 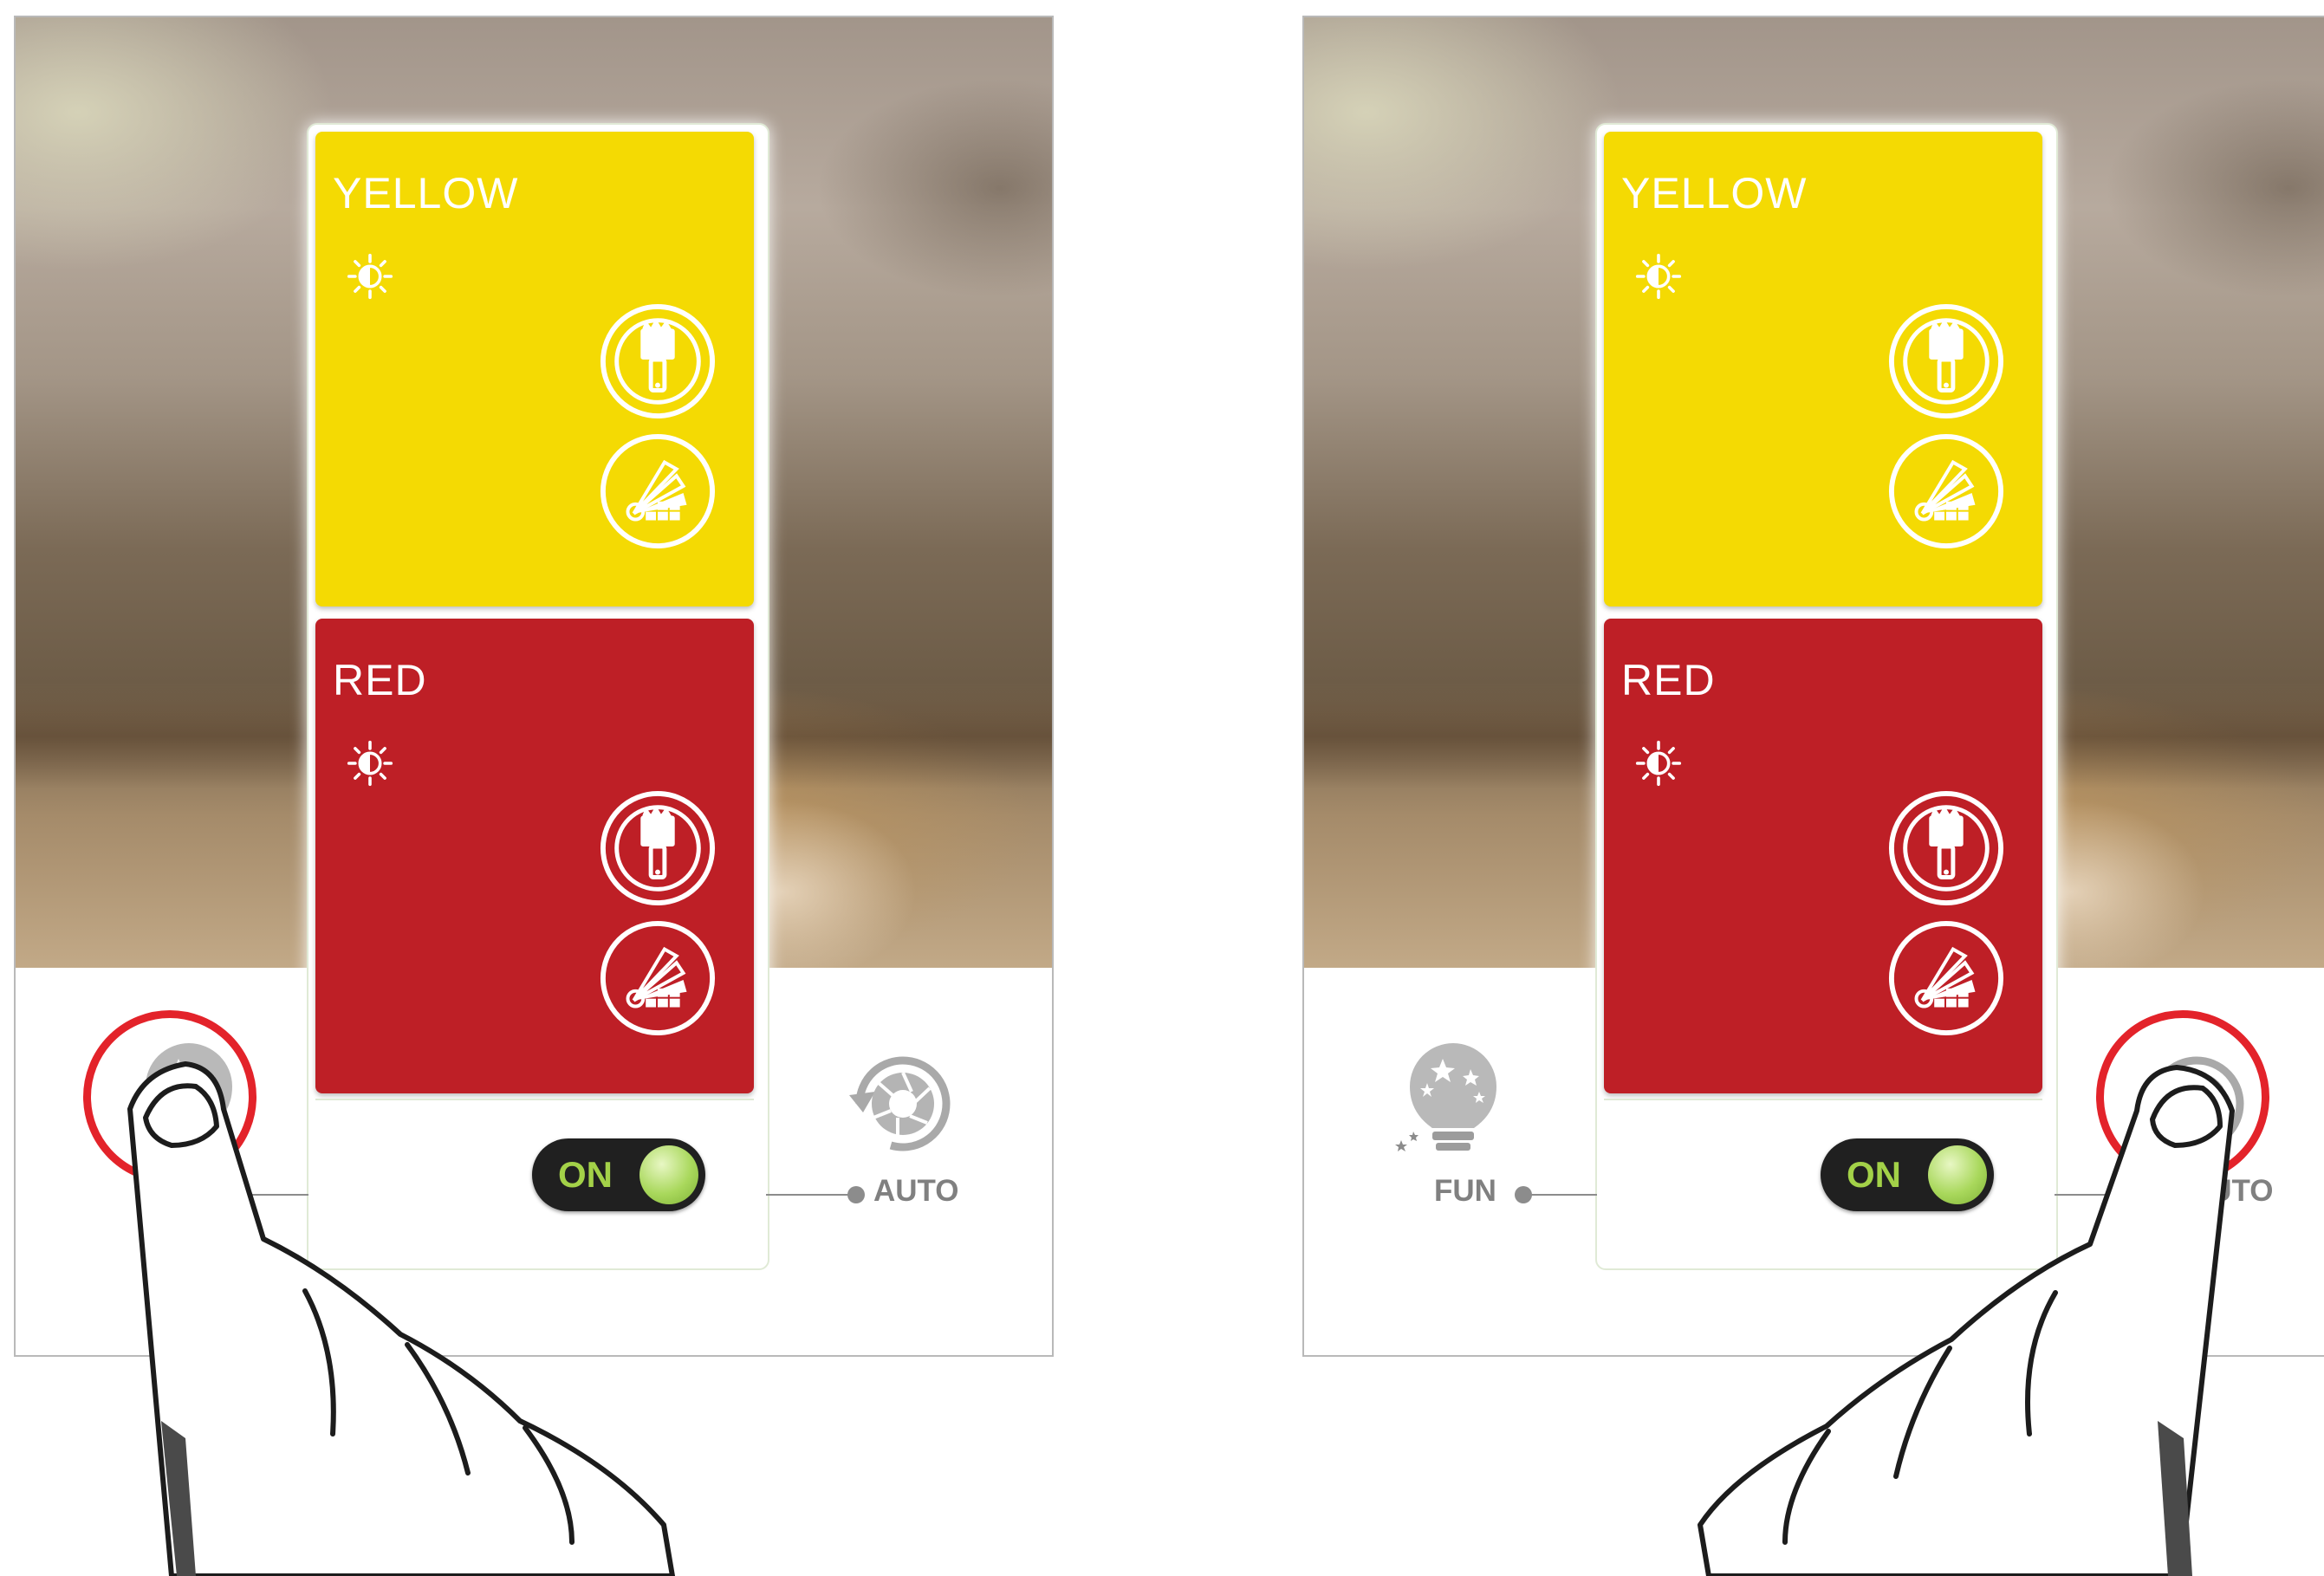 What do you see at coordinates (1465, 1191) in the screenshot?
I see `fun-mode-label: FUN` at bounding box center [1465, 1191].